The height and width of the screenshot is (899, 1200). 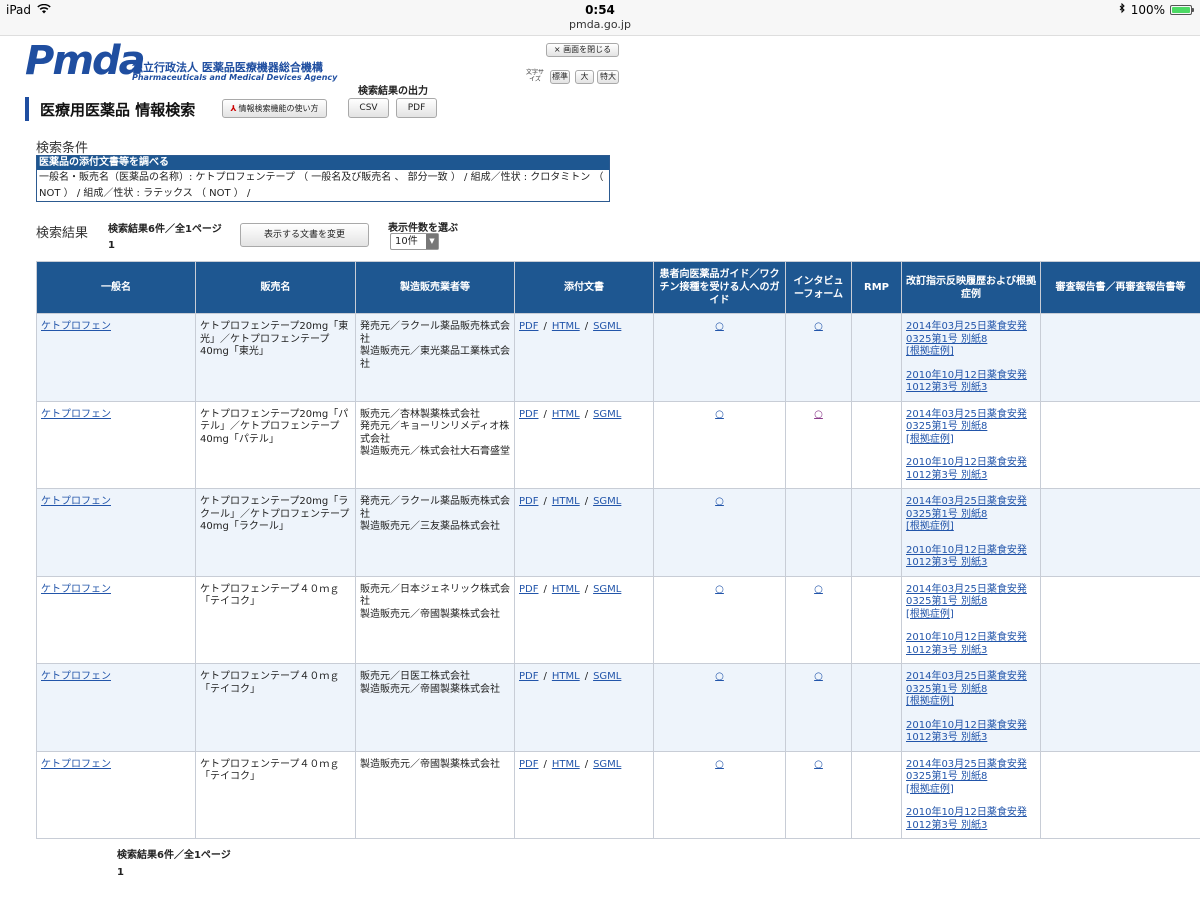 I want to click on footer-results-count: 検索結果6件／全1ページ, so click(x=174, y=855).